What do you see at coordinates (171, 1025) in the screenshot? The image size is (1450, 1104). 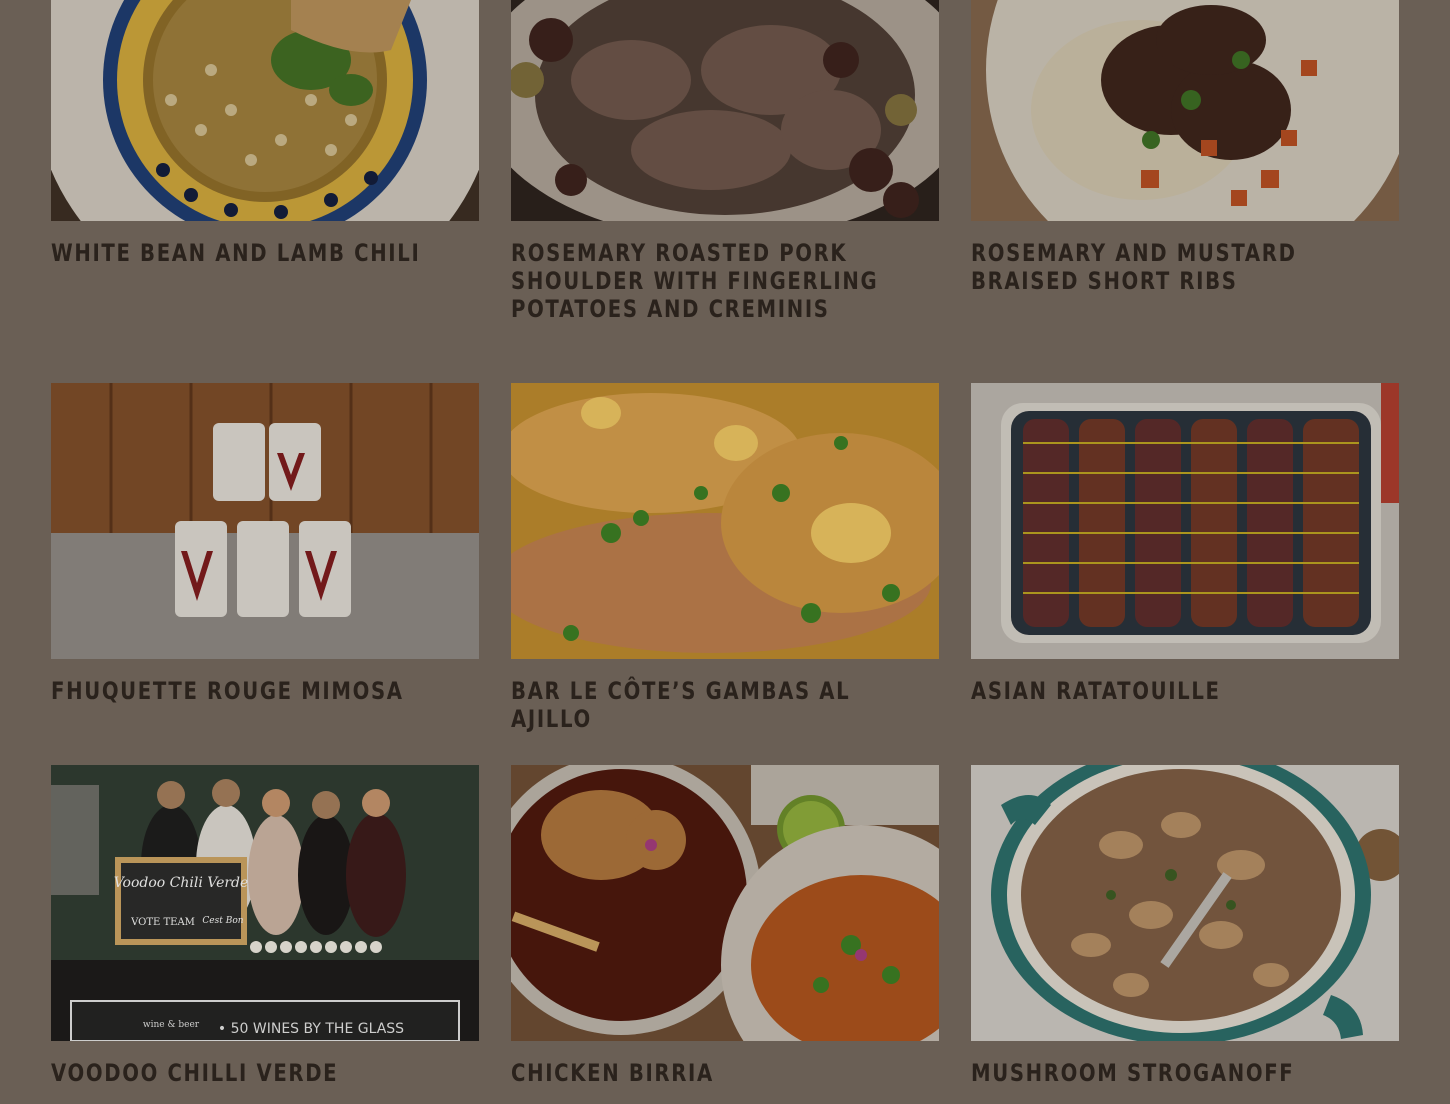 I see `banner-top-text: wine & beer` at bounding box center [171, 1025].